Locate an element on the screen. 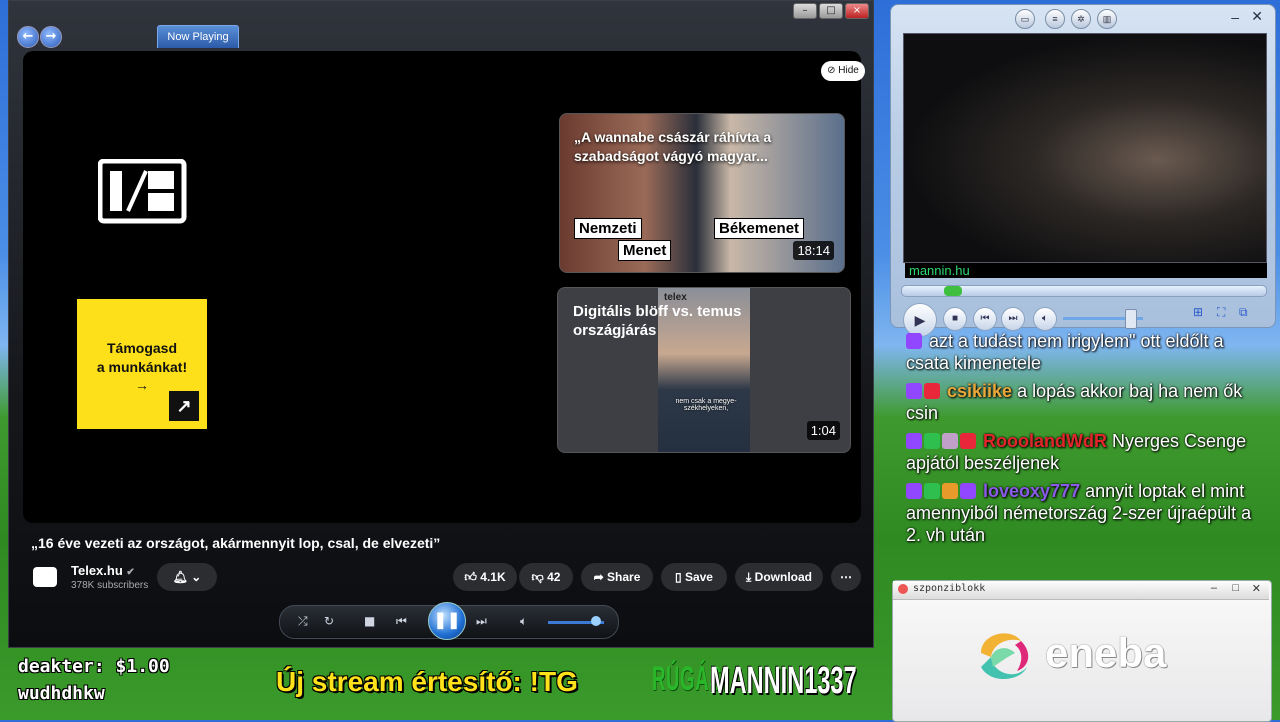 This screenshot has height=722, width=1280. stream-notice: Új stream értesítő: !TG is located at coordinates (427, 681).